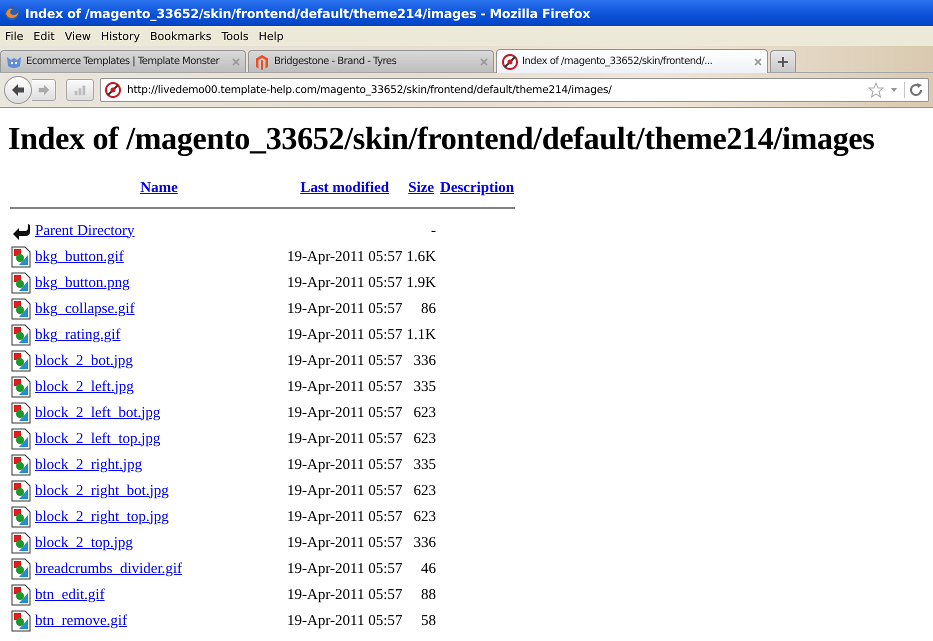  Describe the element at coordinates (421, 334) in the screenshot. I see `file-size: 1.1K` at that location.